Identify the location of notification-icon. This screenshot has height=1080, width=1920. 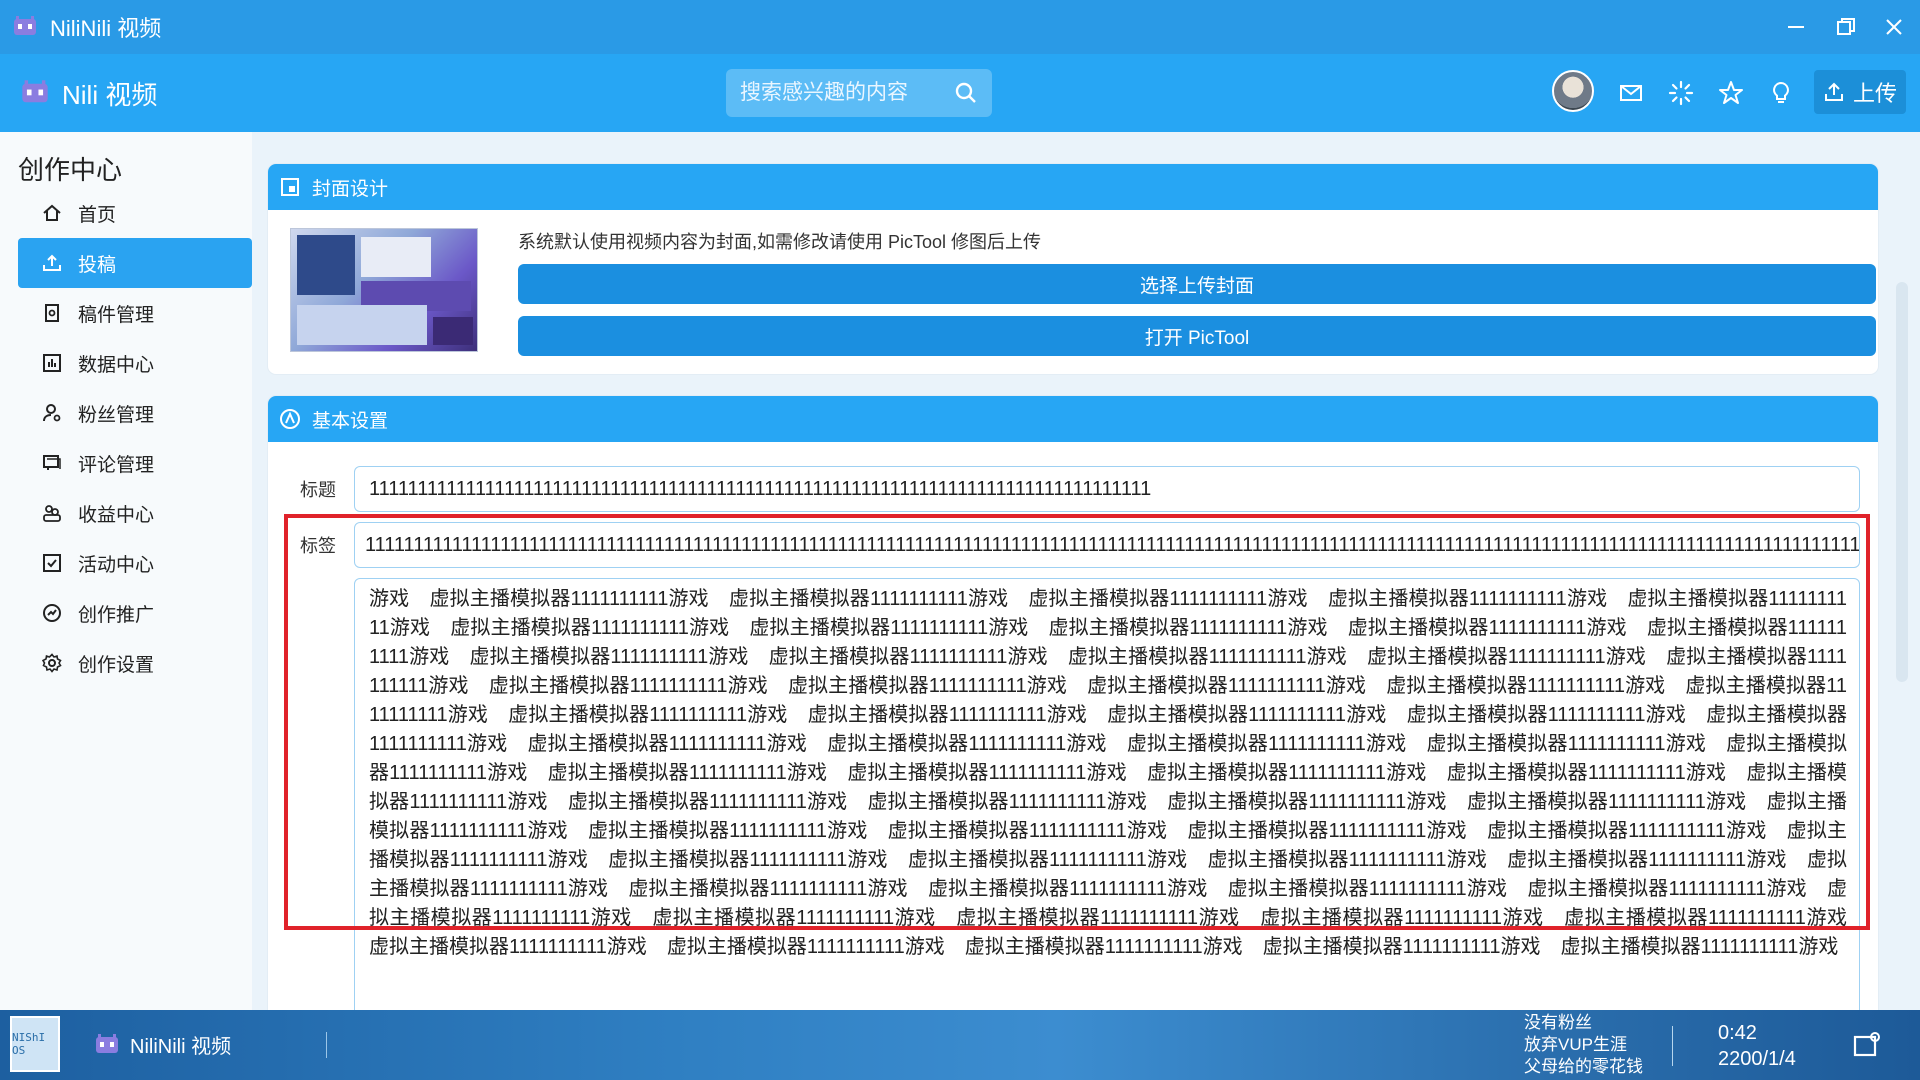
(1867, 1045).